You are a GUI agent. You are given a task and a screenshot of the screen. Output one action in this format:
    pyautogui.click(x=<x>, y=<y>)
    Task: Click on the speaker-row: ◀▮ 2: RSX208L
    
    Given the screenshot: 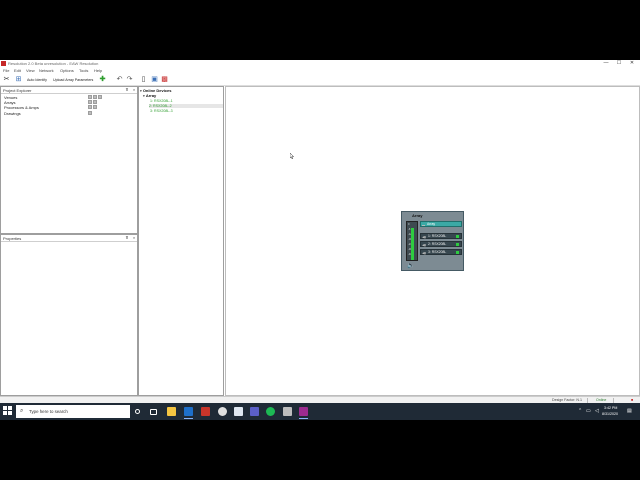 What is the action you would take?
    pyautogui.click(x=441, y=244)
    